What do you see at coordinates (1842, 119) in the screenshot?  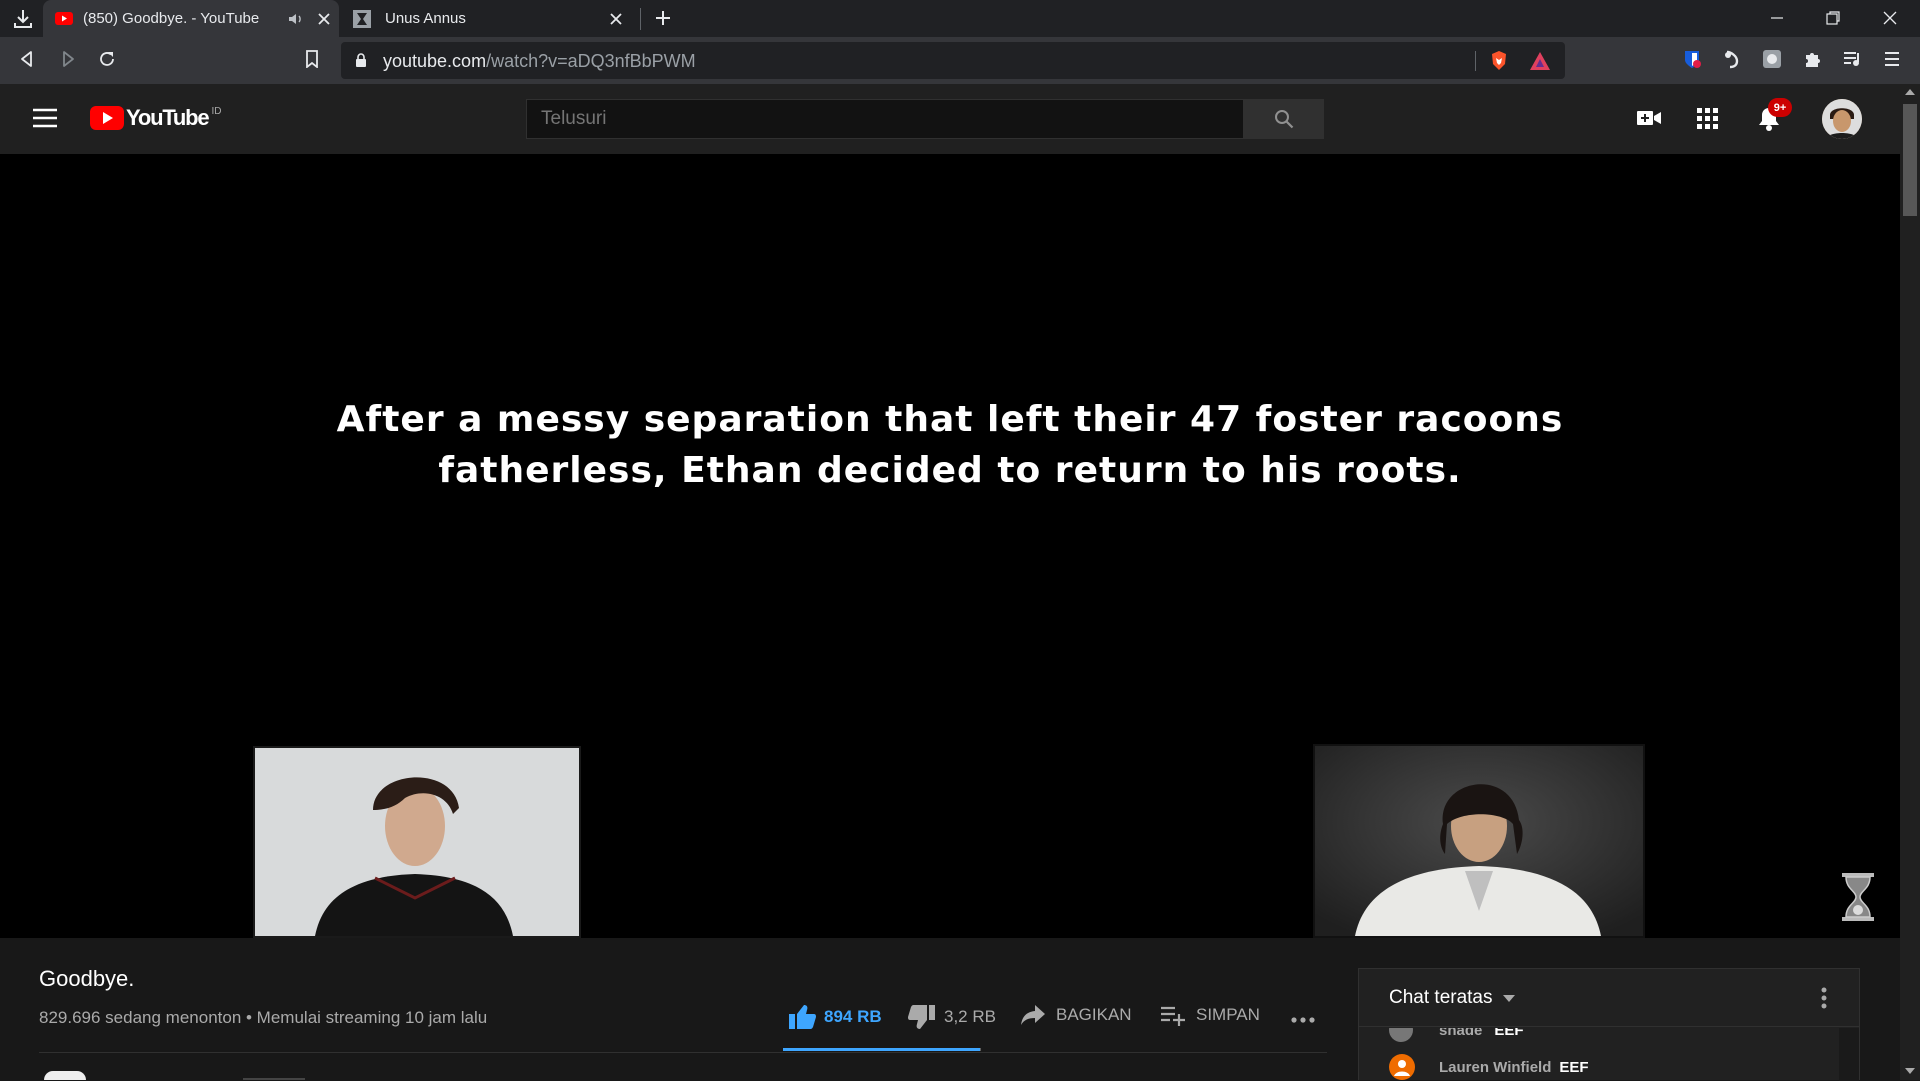 I see `avatar` at bounding box center [1842, 119].